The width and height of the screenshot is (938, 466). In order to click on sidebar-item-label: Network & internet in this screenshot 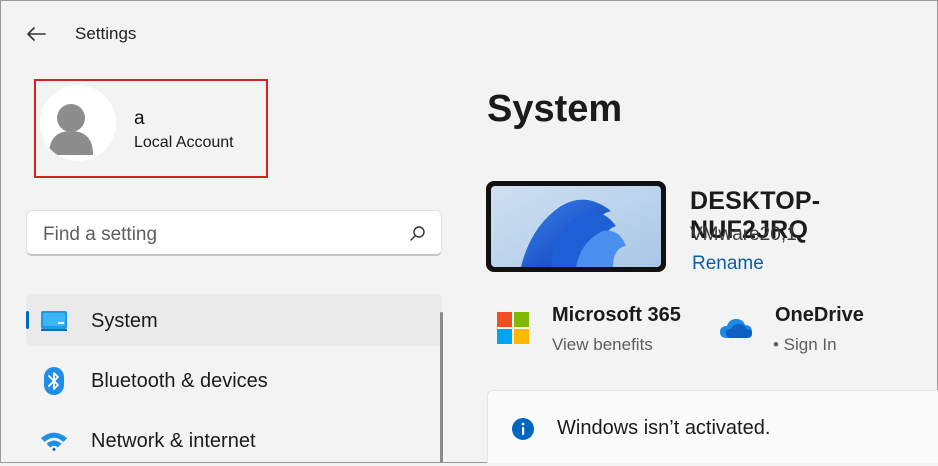, I will do `click(173, 441)`.